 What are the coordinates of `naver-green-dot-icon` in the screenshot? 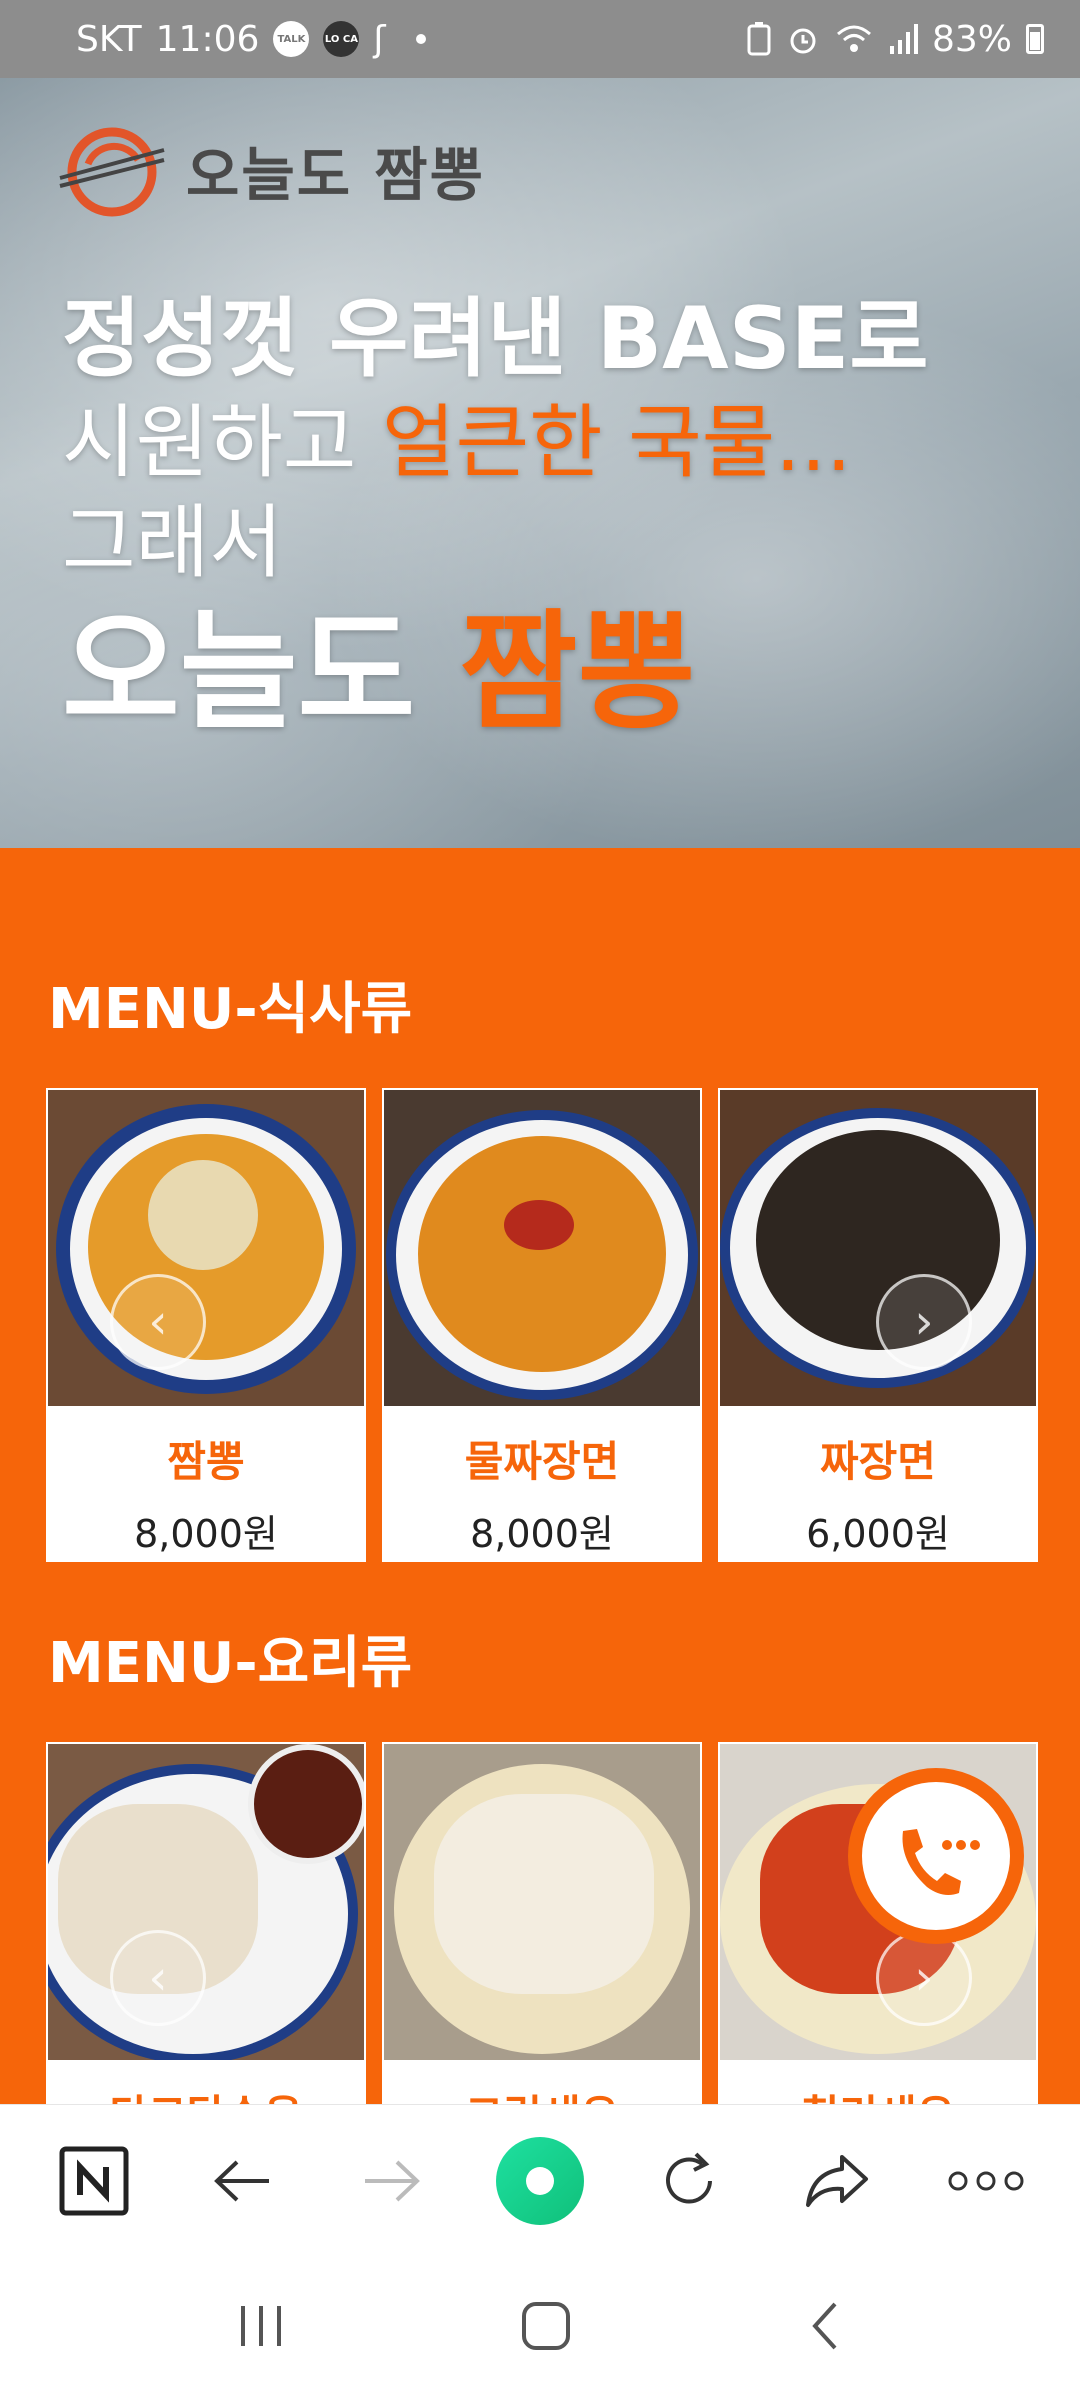 It's located at (539, 2180).